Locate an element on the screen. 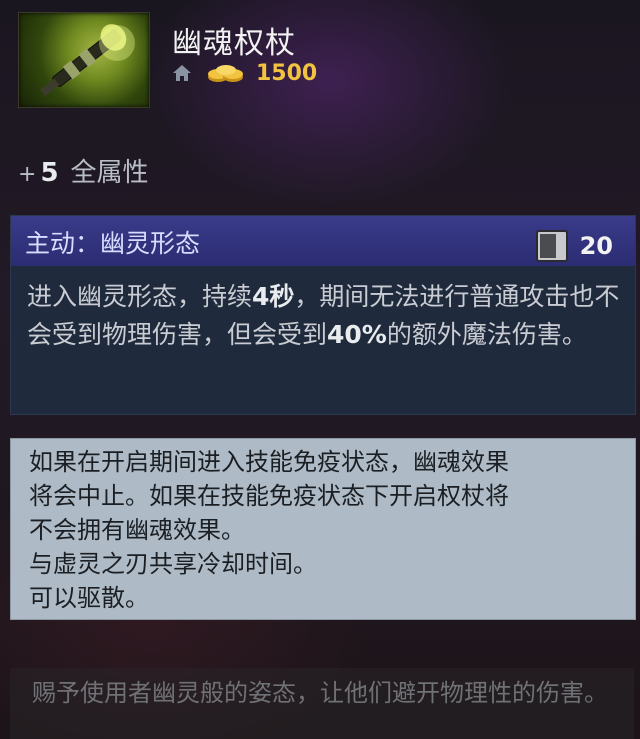 This screenshot has height=739, width=640. gold-coins-icon is located at coordinates (225, 73).